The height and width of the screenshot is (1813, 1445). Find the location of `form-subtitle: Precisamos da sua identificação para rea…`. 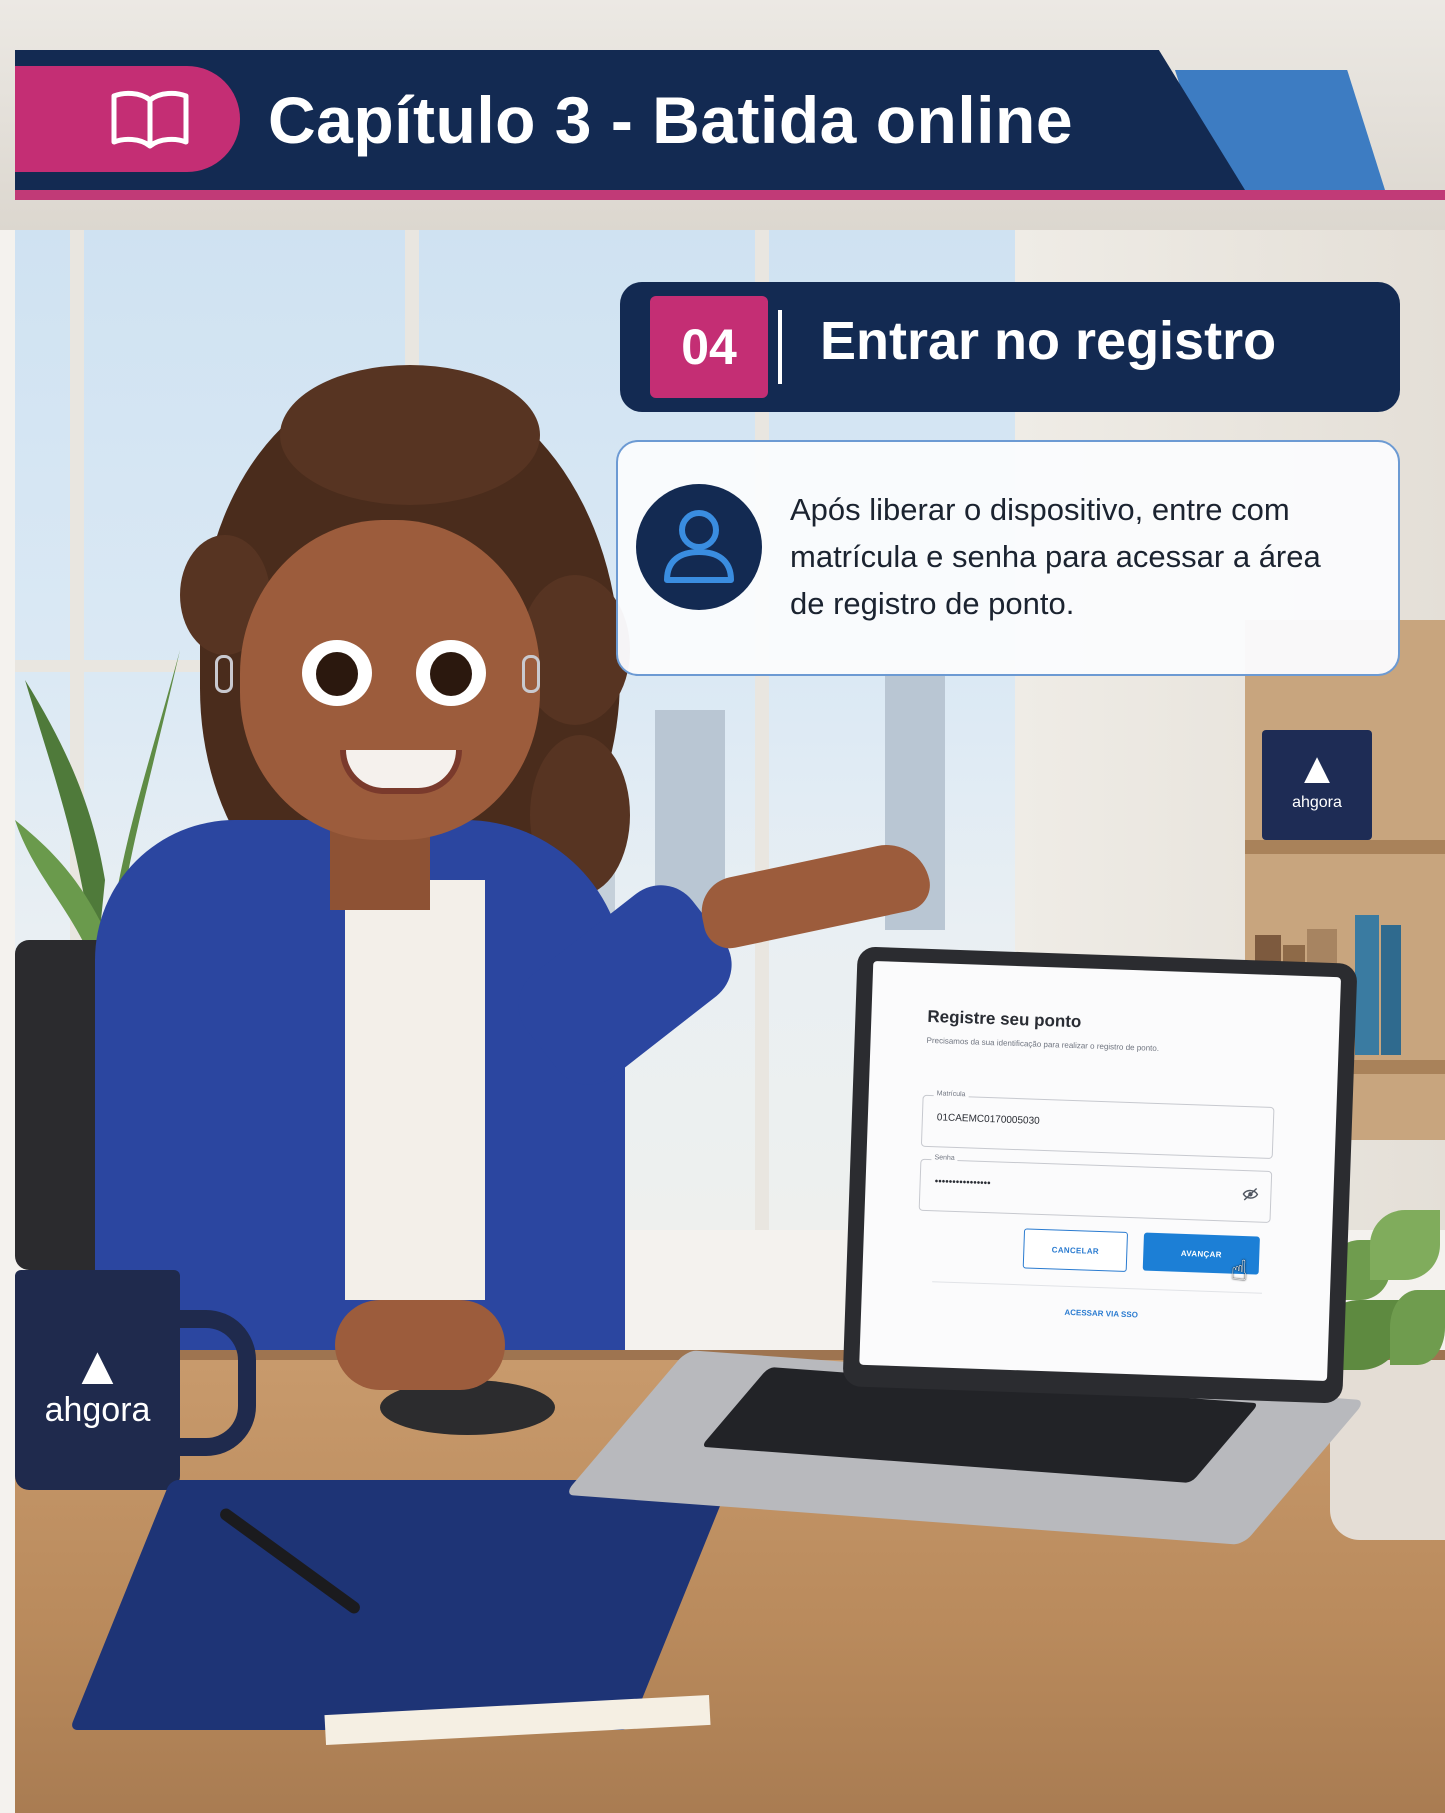

form-subtitle: Precisamos da sua identificação para rea… is located at coordinates (1043, 1044).